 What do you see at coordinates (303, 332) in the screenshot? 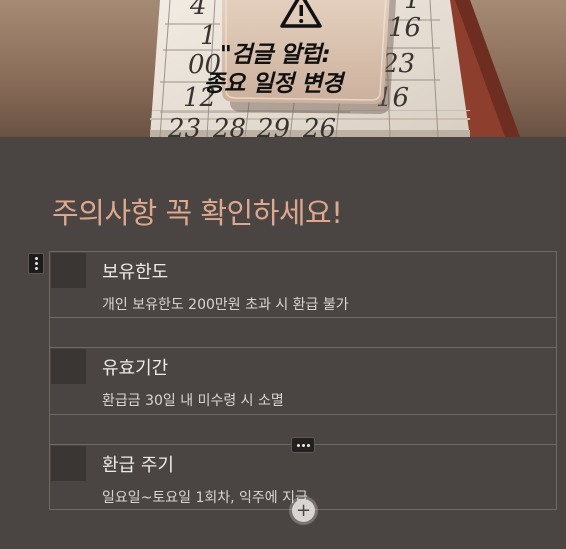
I see `row-divider` at bounding box center [303, 332].